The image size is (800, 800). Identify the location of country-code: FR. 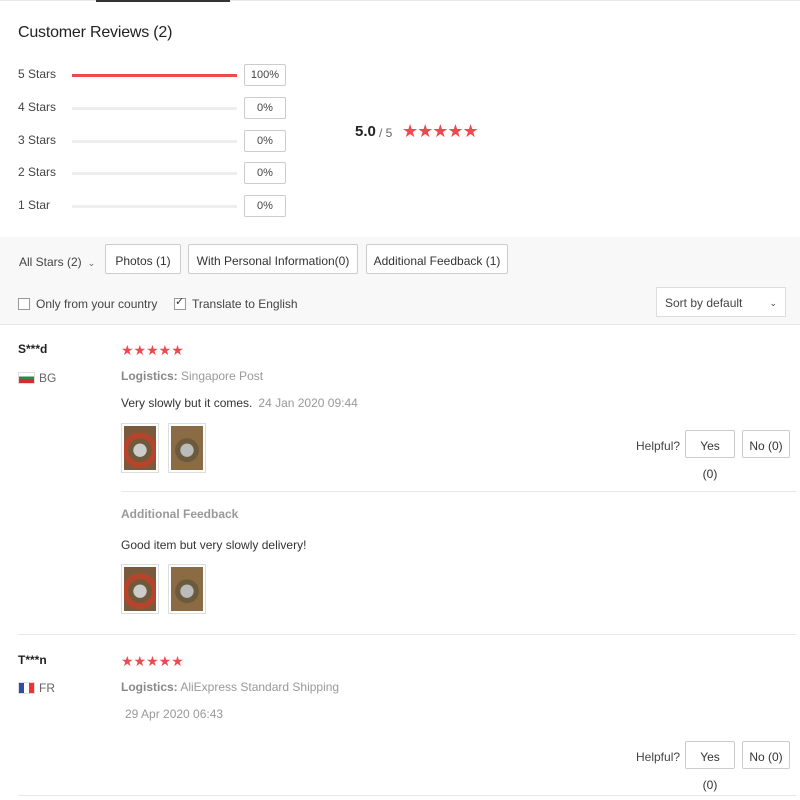
(47, 688).